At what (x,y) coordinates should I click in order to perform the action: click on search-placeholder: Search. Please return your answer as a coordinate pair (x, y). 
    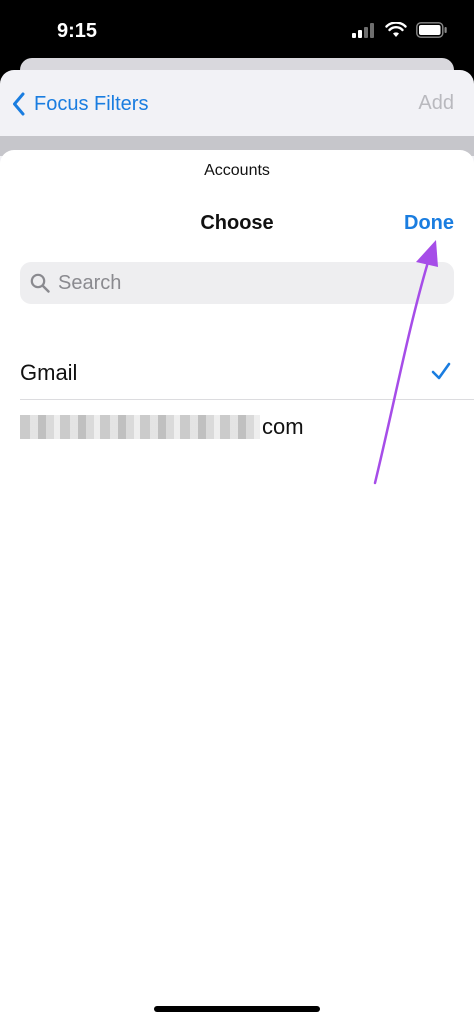
    Looking at the image, I should click on (90, 282).